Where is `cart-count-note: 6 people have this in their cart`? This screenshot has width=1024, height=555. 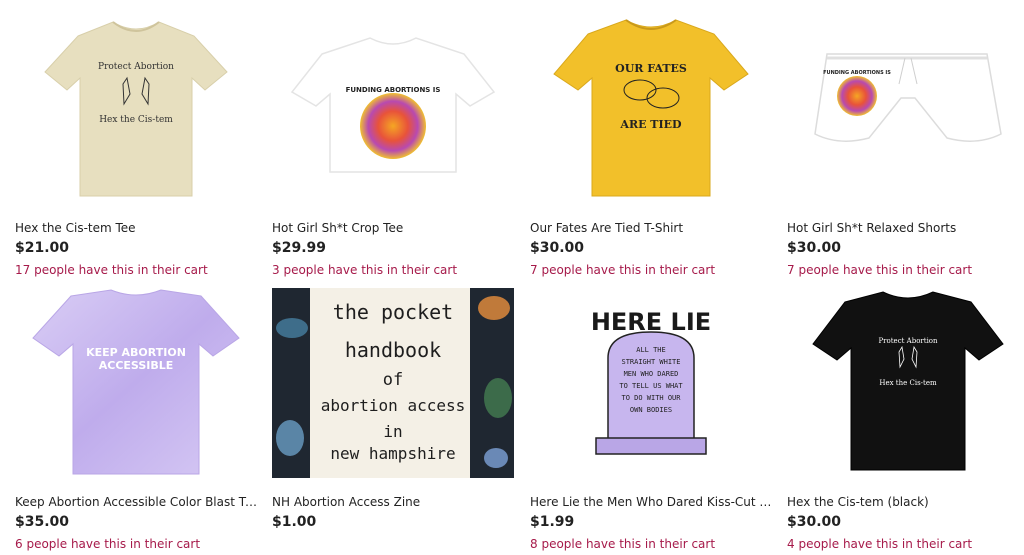 cart-count-note: 6 people have this in their cart is located at coordinates (108, 544).